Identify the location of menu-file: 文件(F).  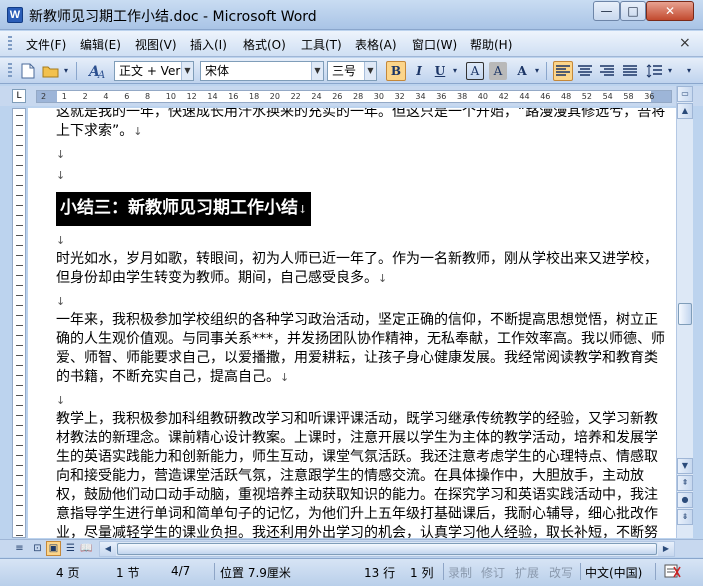
(46, 44).